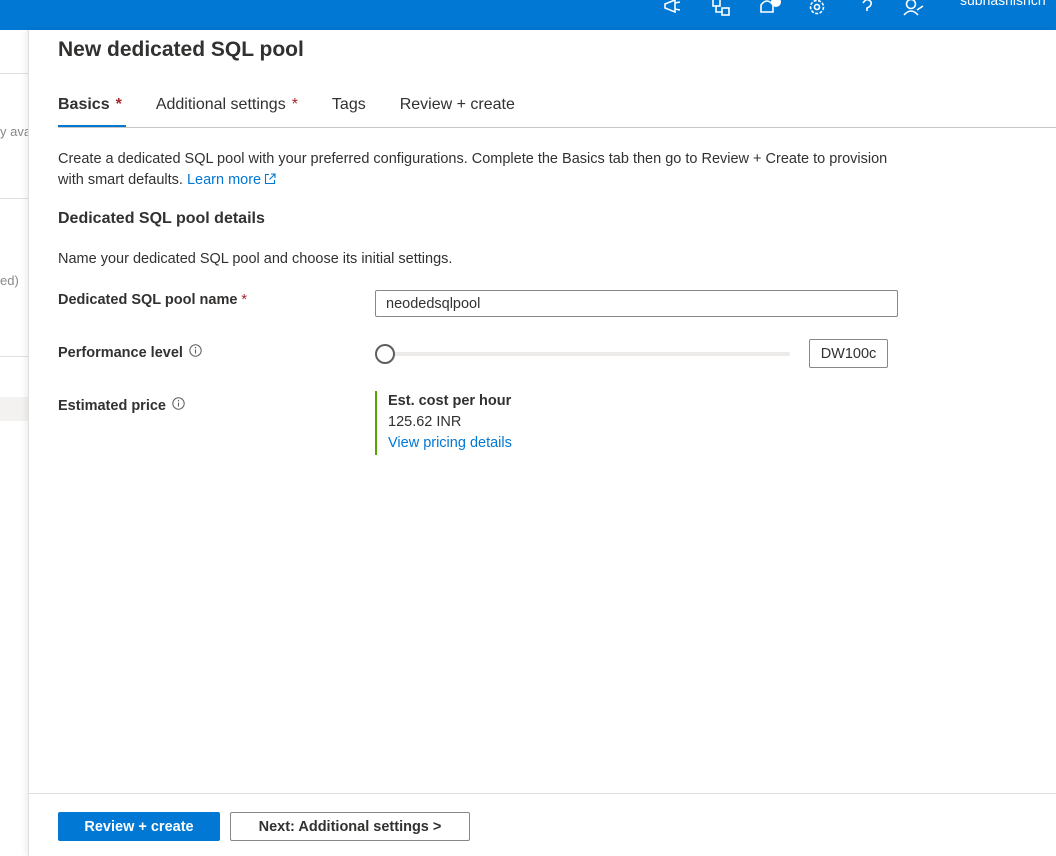 Image resolution: width=1056 pixels, height=856 pixels. What do you see at coordinates (112, 405) in the screenshot?
I see `estimated-price-label-text: Estimated price` at bounding box center [112, 405].